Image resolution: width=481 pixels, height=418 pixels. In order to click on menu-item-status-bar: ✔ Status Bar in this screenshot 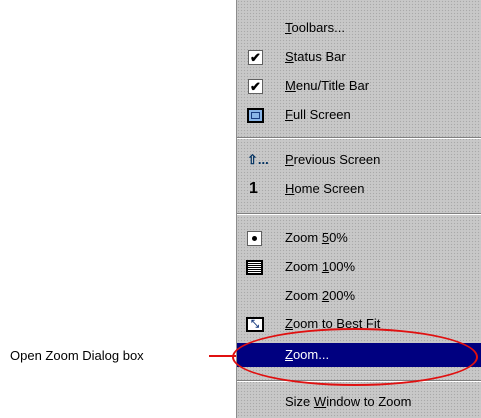, I will do `click(359, 57)`.